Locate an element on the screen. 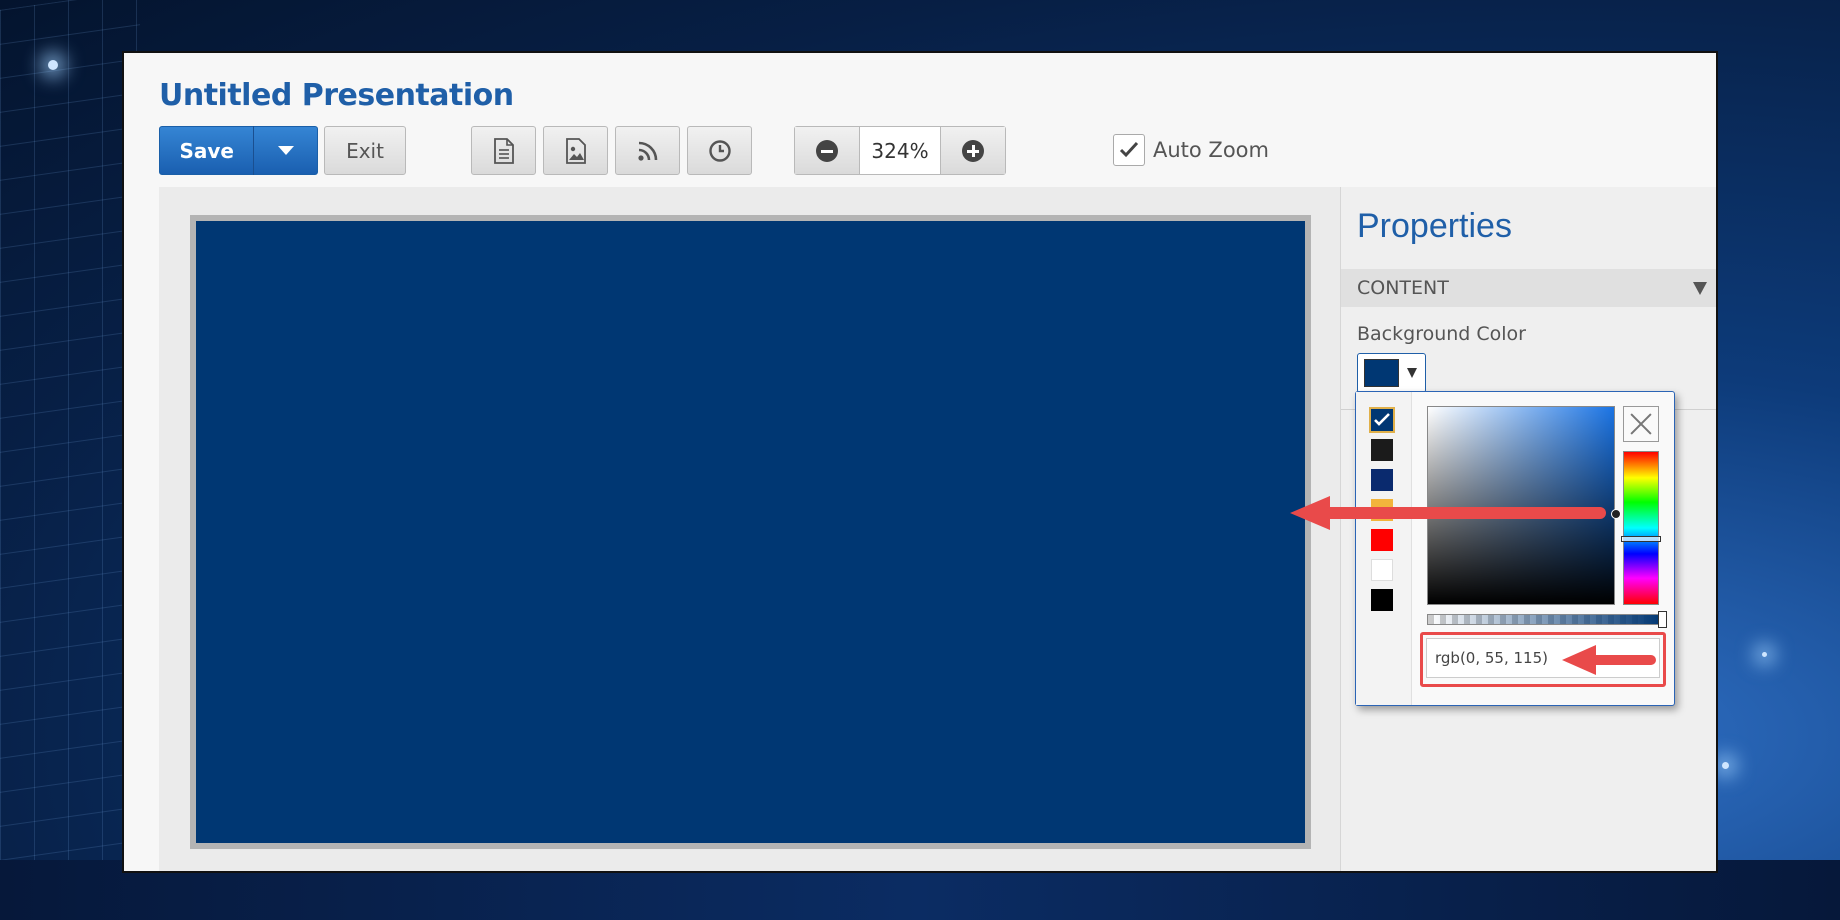  dropdown-triangle-icon is located at coordinates (1412, 373).